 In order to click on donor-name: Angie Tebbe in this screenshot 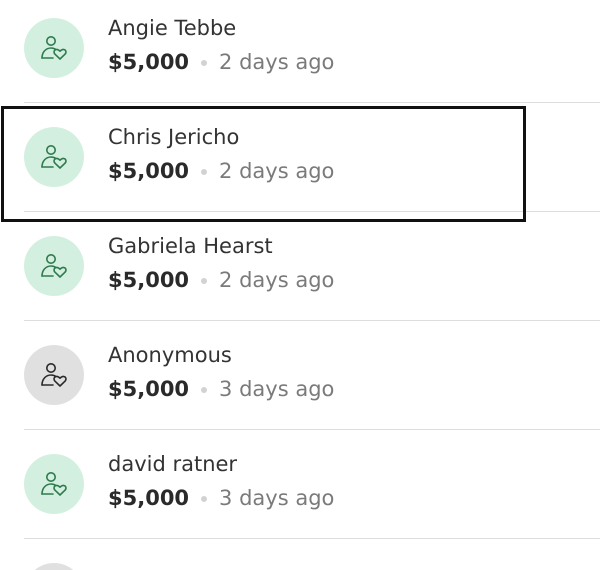, I will do `click(173, 29)`.